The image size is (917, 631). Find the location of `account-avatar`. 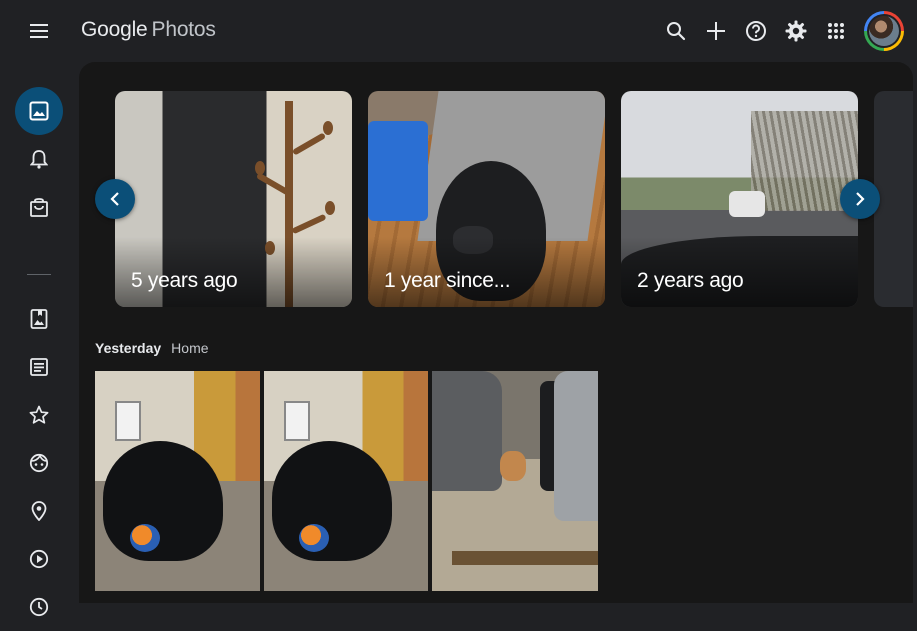

account-avatar is located at coordinates (884, 31).